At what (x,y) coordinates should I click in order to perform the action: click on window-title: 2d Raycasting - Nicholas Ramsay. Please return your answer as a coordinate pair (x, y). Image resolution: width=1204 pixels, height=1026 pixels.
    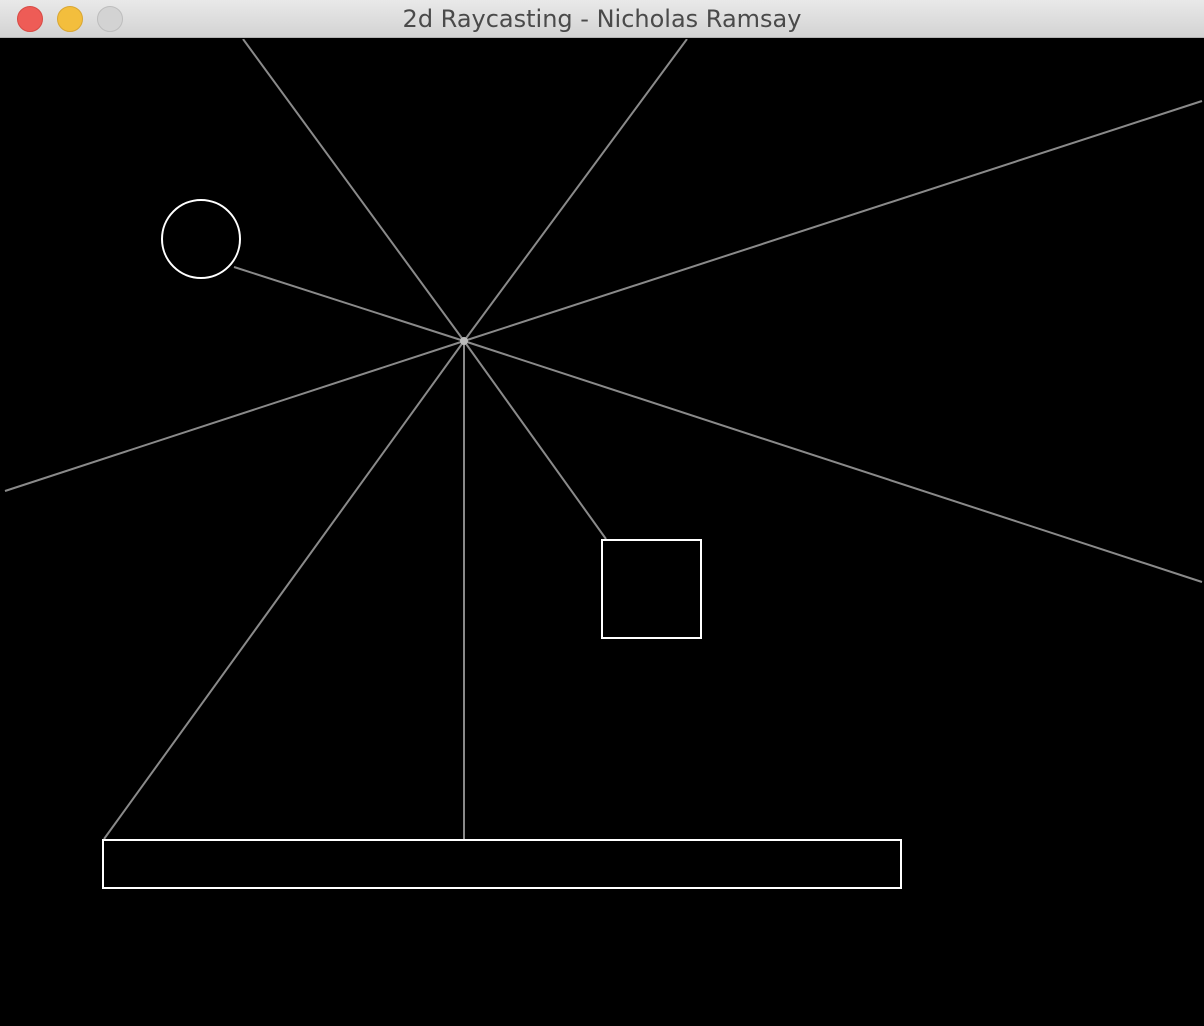
    Looking at the image, I should click on (602, 19).